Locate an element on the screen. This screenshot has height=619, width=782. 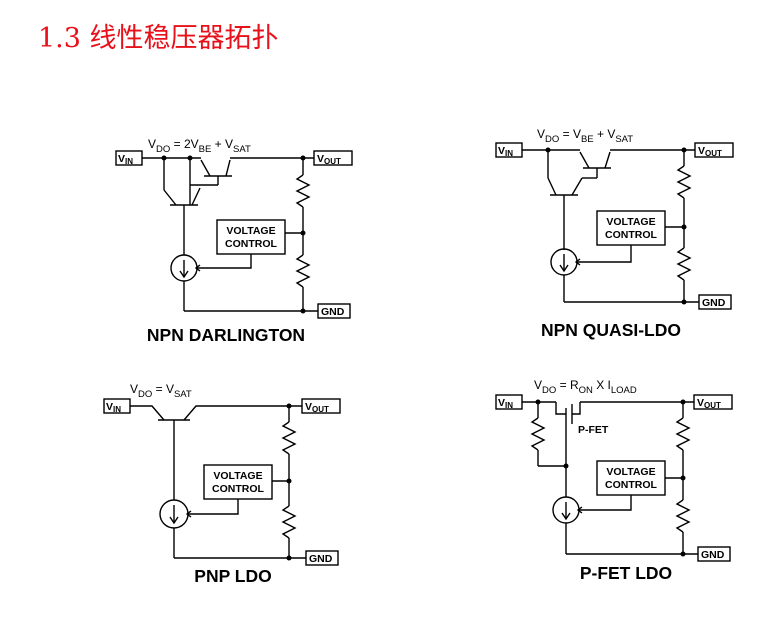
p-fet-label: P-FET is located at coordinates (593, 430).